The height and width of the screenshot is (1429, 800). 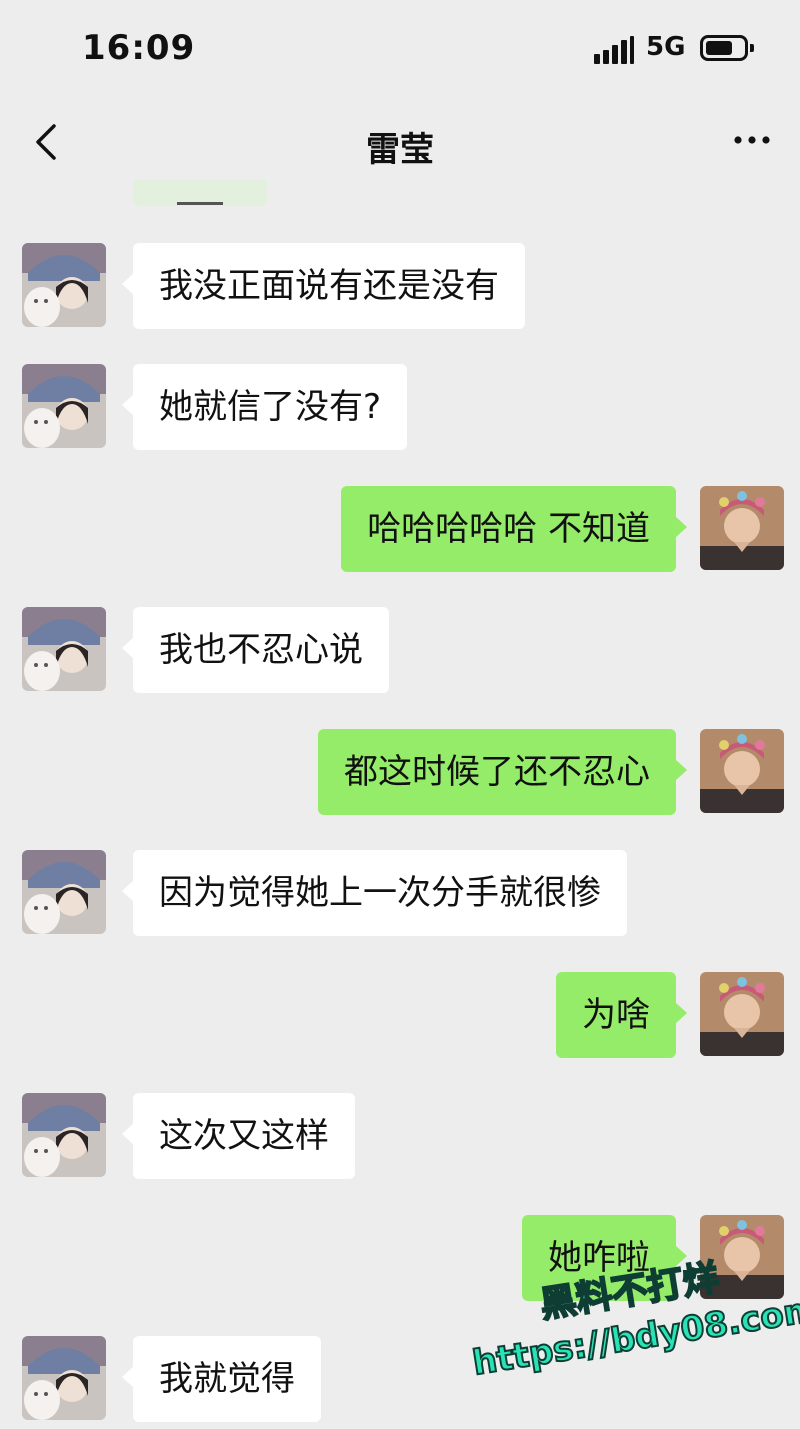 I want to click on received-message-bubble: 这次又这样, so click(x=238, y=1136).